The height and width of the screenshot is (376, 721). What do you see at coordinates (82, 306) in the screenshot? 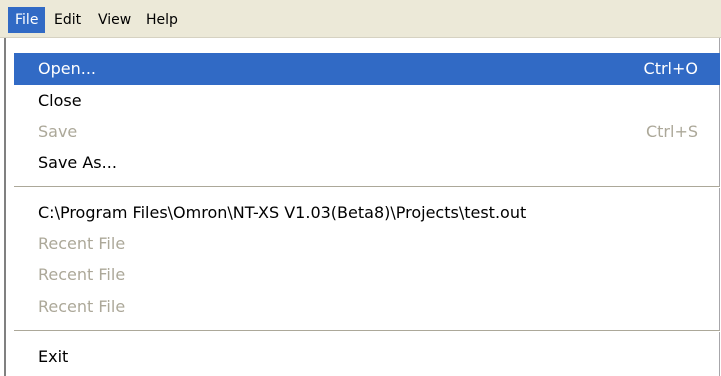
I see `recent-file-4-label: Recent File` at bounding box center [82, 306].